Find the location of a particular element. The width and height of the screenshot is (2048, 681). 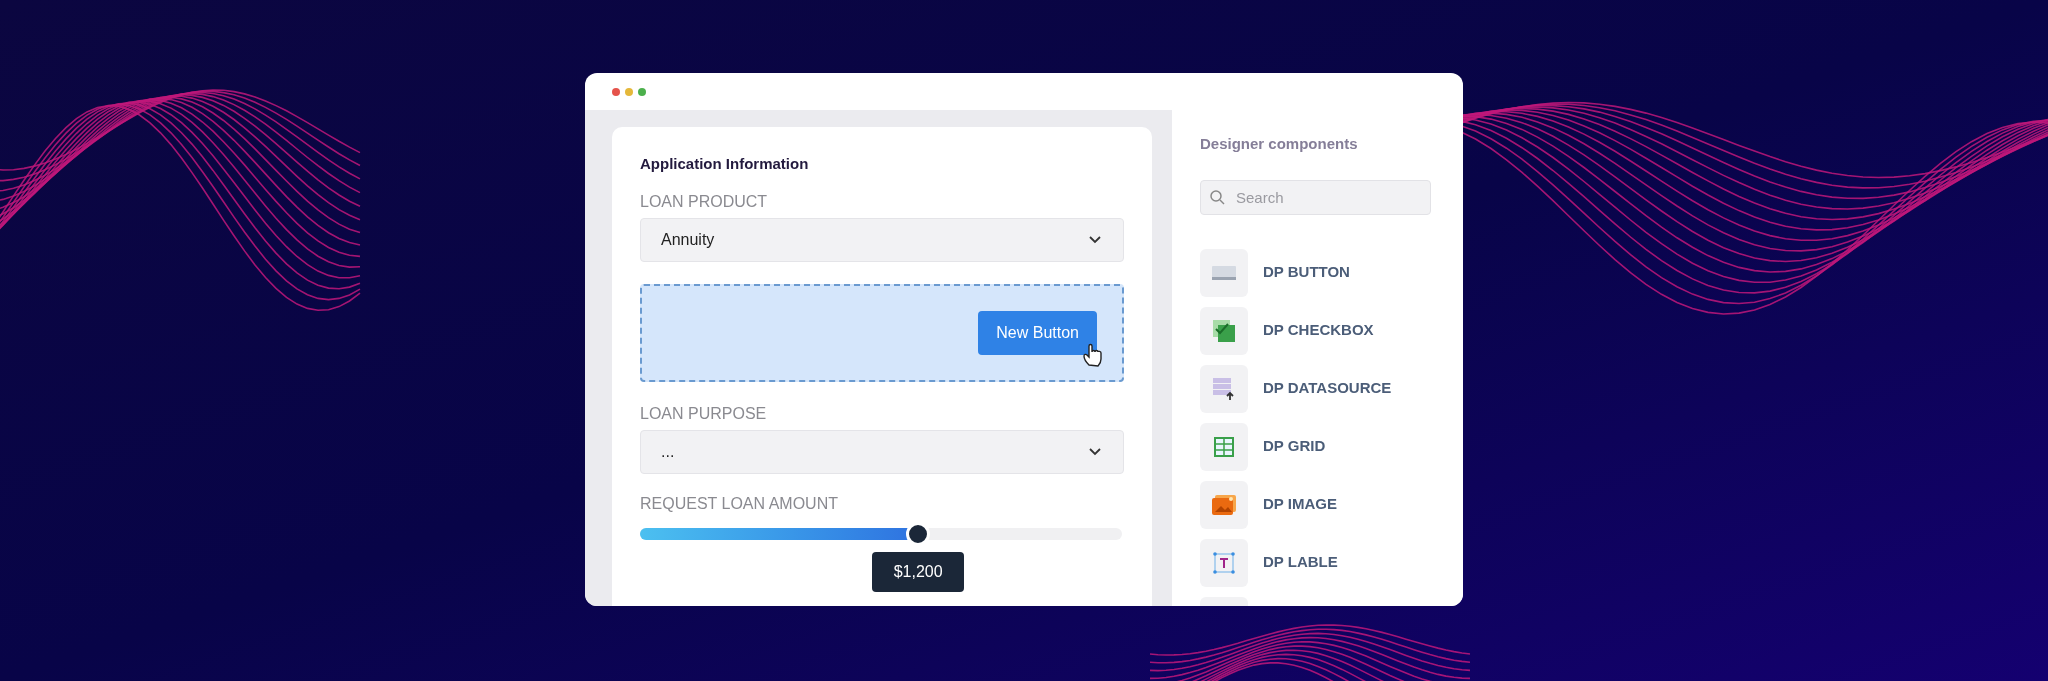

checkbox-icon is located at coordinates (1224, 330).